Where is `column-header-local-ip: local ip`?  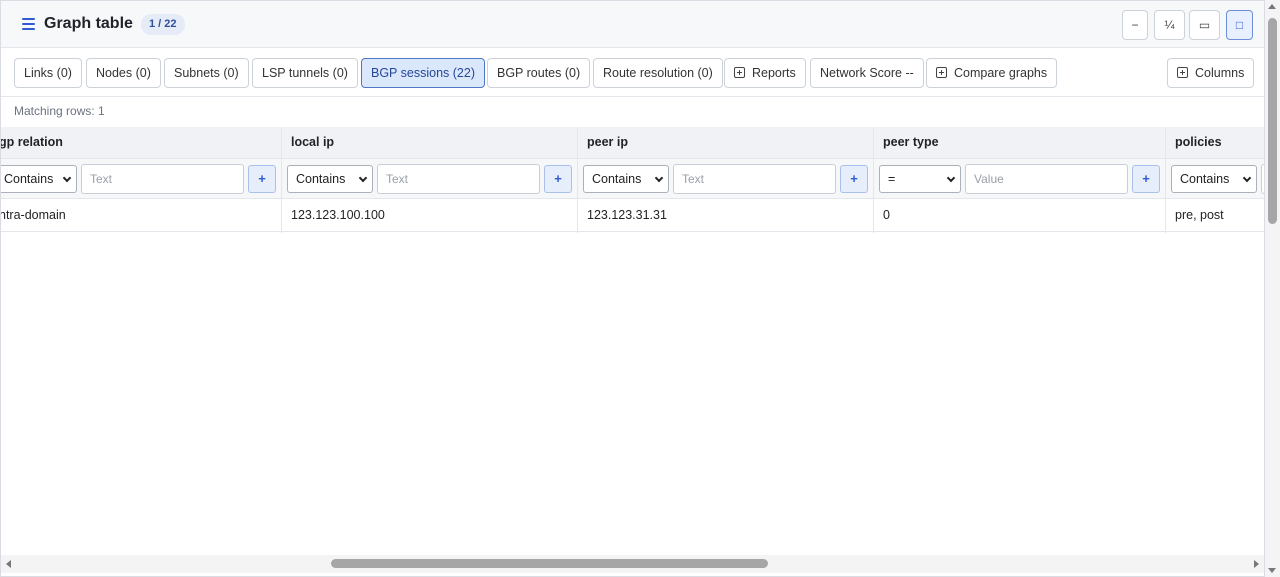 column-header-local-ip: local ip is located at coordinates (312, 142).